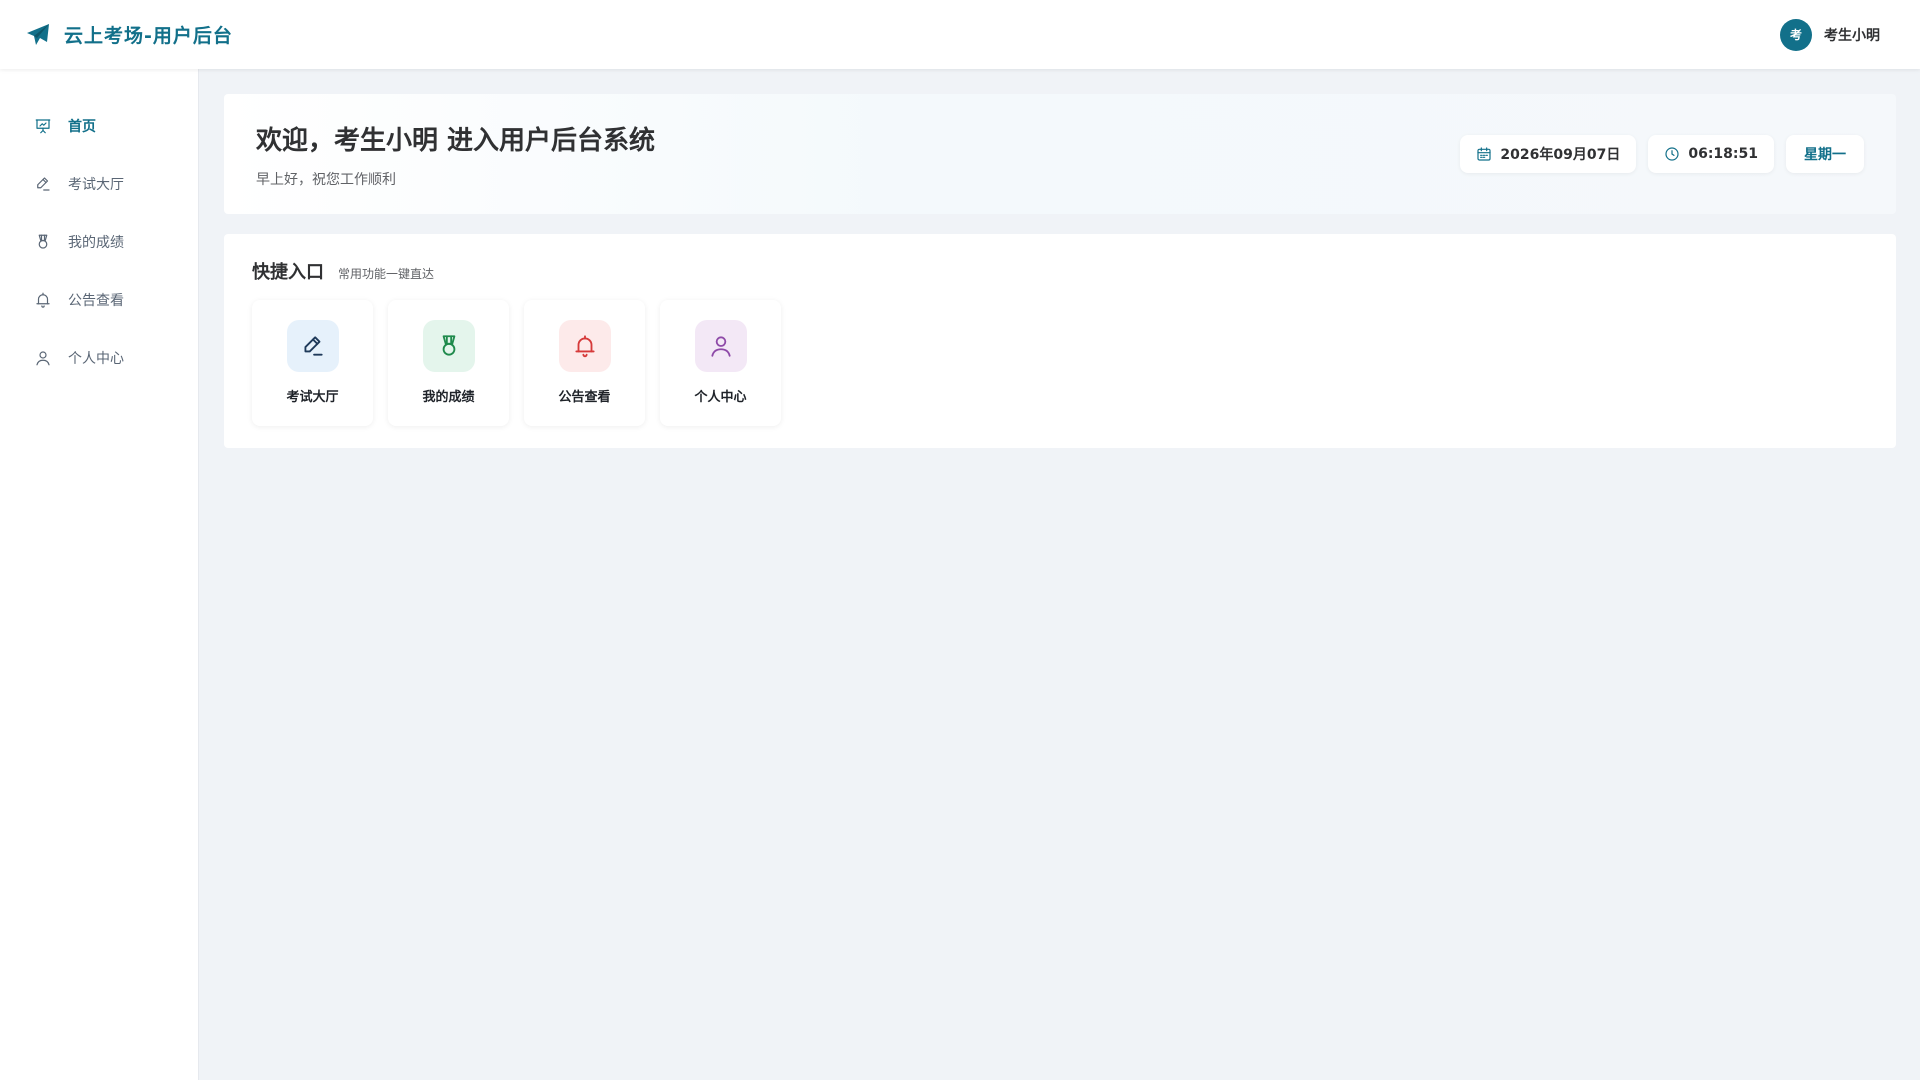 The image size is (1920, 1080). I want to click on sidebar-item-my-scores: 我的成绩, so click(99, 242).